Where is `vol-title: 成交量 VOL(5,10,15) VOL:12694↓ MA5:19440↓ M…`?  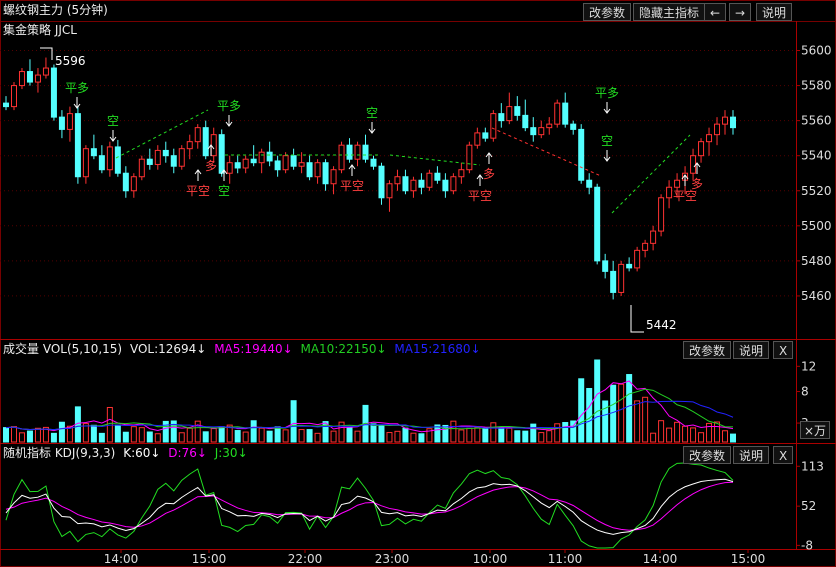 vol-title: 成交量 VOL(5,10,15) VOL:12694↓ MA5:19440↓ M… is located at coordinates (242, 349).